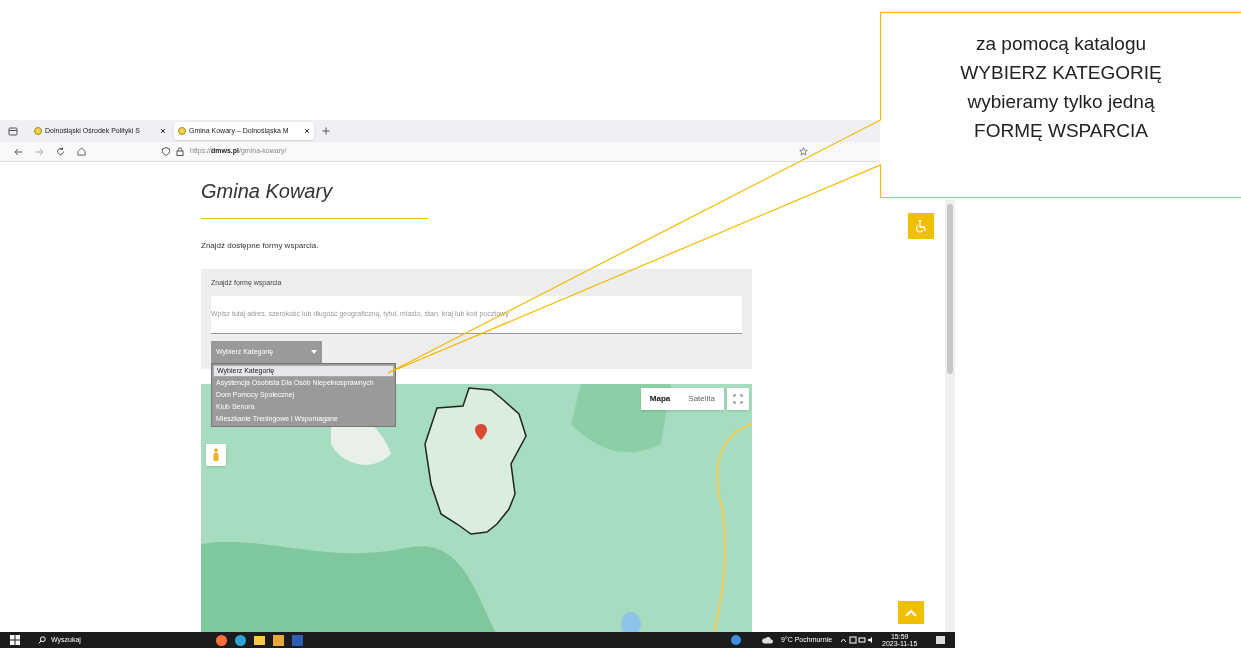 Image resolution: width=1241 pixels, height=648 pixels. What do you see at coordinates (180, 151) in the screenshot?
I see `lock-icon` at bounding box center [180, 151].